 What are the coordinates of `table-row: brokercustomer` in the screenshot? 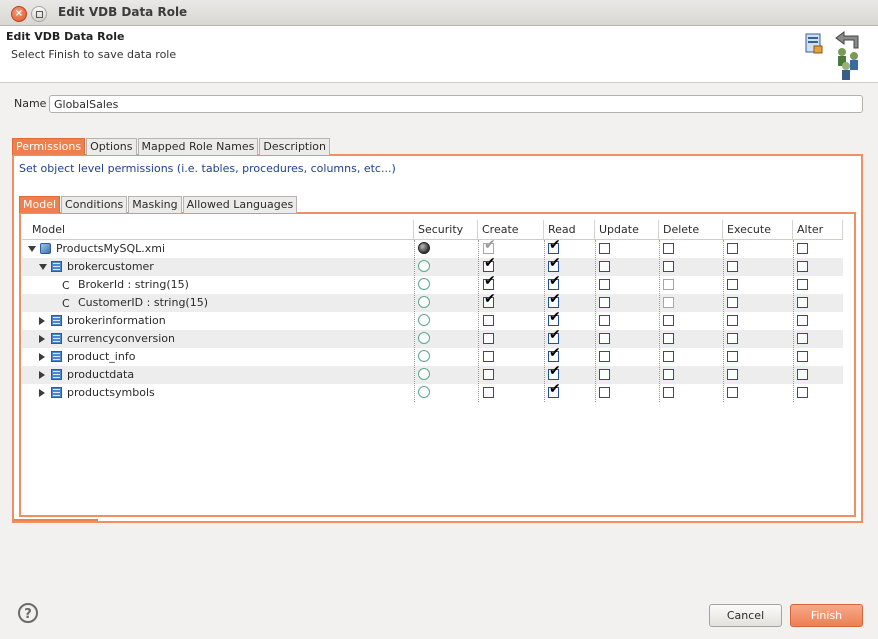 It's located at (432, 266).